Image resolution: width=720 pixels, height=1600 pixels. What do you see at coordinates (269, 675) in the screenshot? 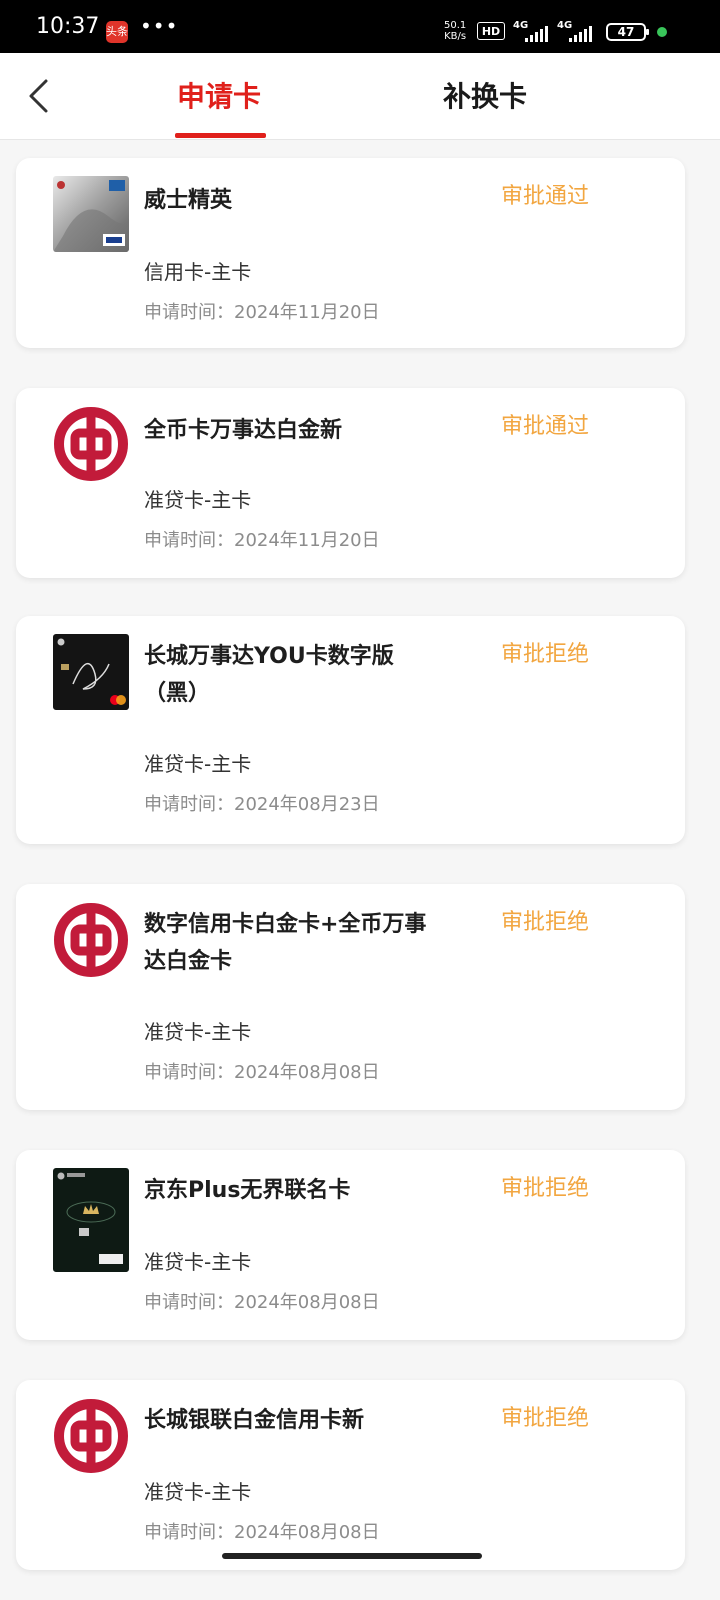
I see `card-name: 长城万事达YOU卡数字版（黑）` at bounding box center [269, 675].